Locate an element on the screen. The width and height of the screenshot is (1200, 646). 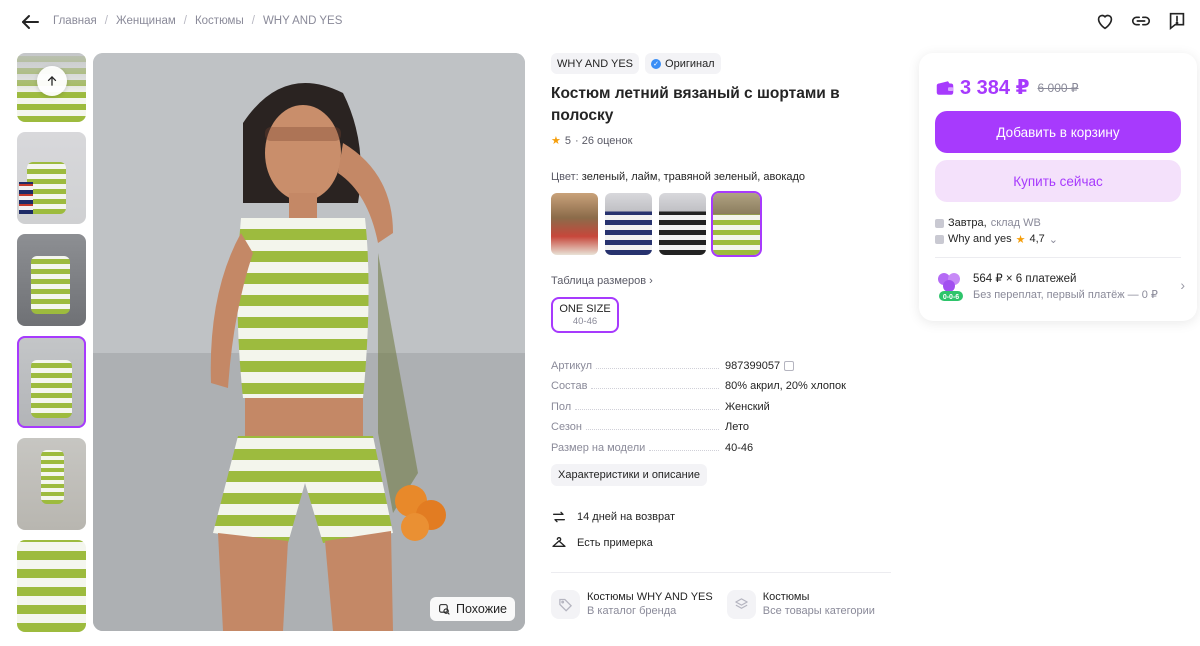
thumbnail-list is located at coordinates (52, 347).